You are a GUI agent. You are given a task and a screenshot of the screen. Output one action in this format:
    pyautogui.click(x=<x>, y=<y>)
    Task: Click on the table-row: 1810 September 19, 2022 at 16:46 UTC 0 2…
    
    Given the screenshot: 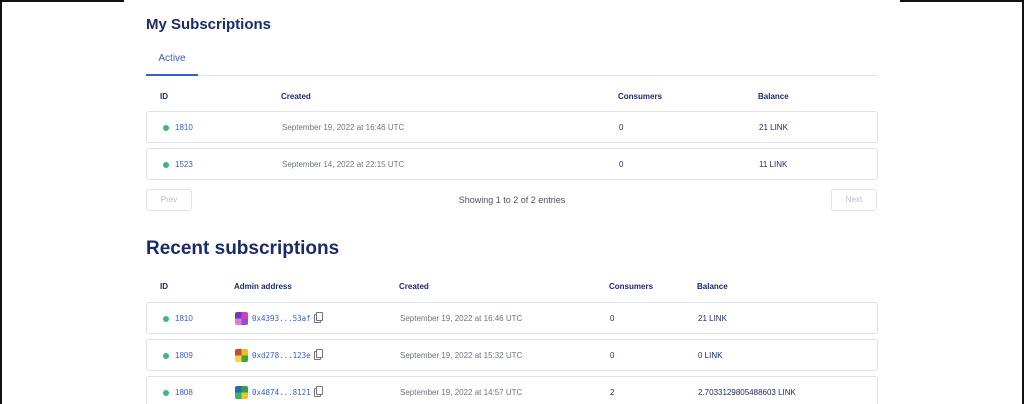 What is the action you would take?
    pyautogui.click(x=512, y=127)
    